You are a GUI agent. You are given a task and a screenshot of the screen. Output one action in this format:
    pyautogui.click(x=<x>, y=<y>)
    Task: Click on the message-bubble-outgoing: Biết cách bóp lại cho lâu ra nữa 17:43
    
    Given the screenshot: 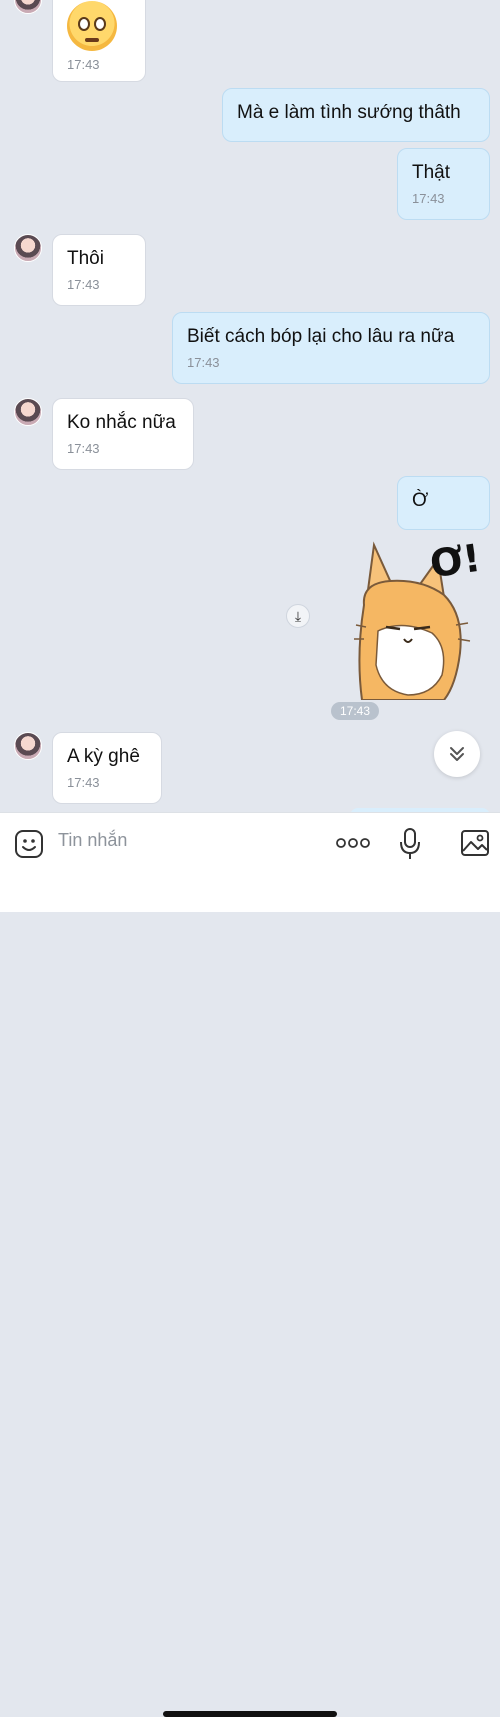 What is the action you would take?
    pyautogui.click(x=331, y=348)
    